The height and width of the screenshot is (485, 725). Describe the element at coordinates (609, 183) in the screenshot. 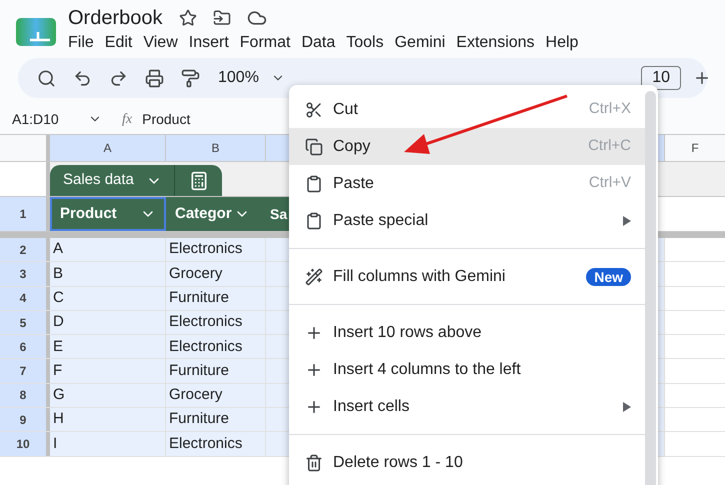

I see `shortcut-label: Ctrl+V` at that location.